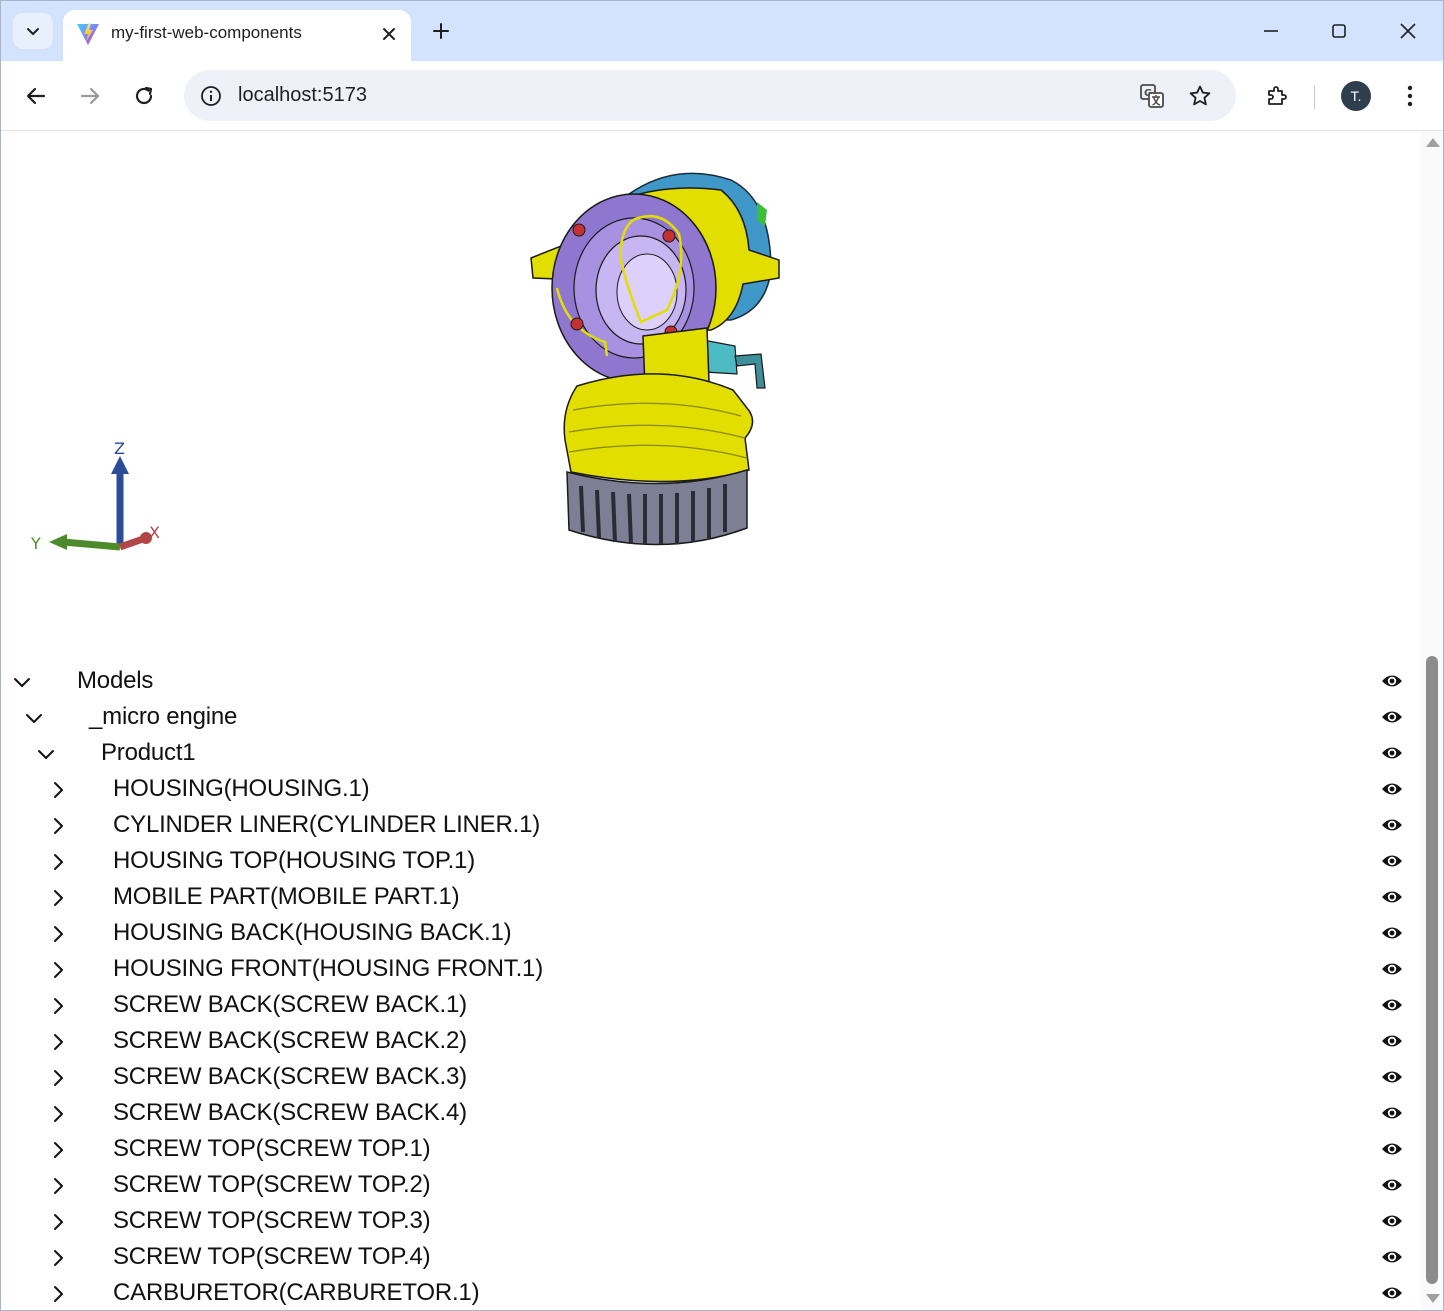 This screenshot has width=1444, height=1311. I want to click on tree-row-label: SCREW BACK(SCREW BACK.2), so click(290, 1041).